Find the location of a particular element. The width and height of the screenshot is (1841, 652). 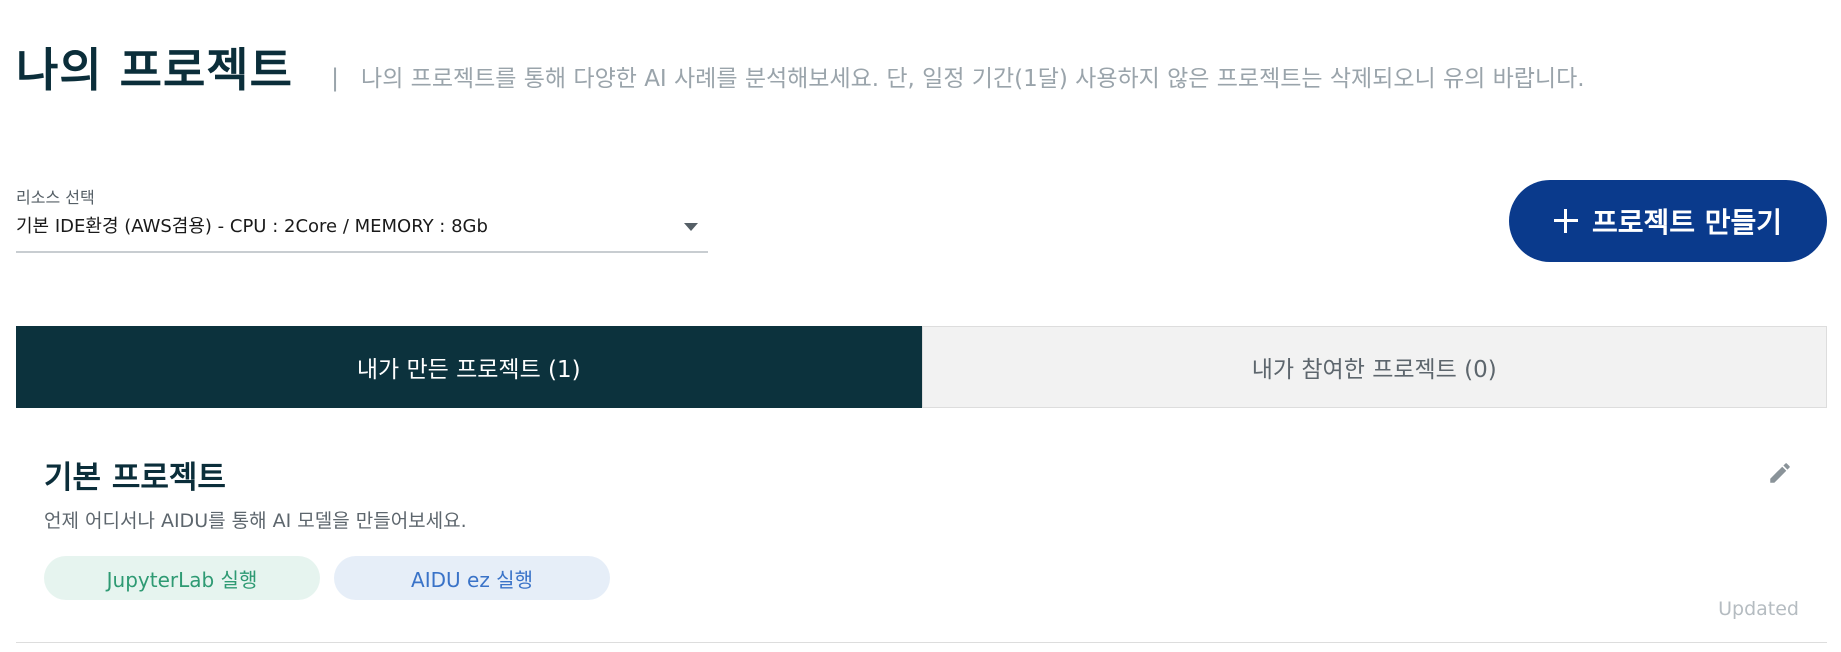

run-aidu-ez-button: AIDU ez 실행 is located at coordinates (472, 578).